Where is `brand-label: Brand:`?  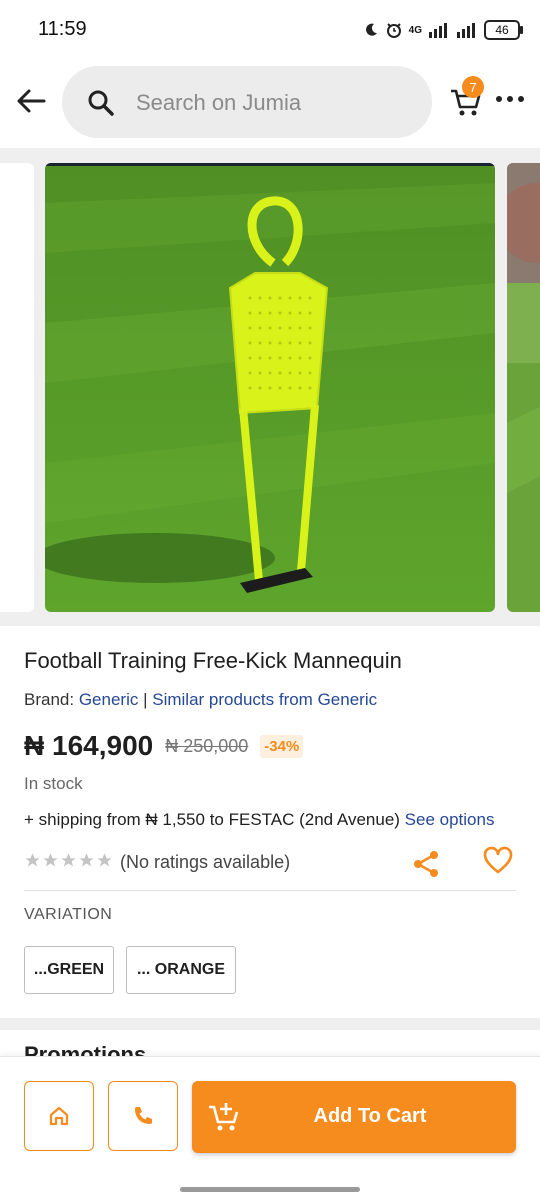 brand-label: Brand: is located at coordinates (49, 699).